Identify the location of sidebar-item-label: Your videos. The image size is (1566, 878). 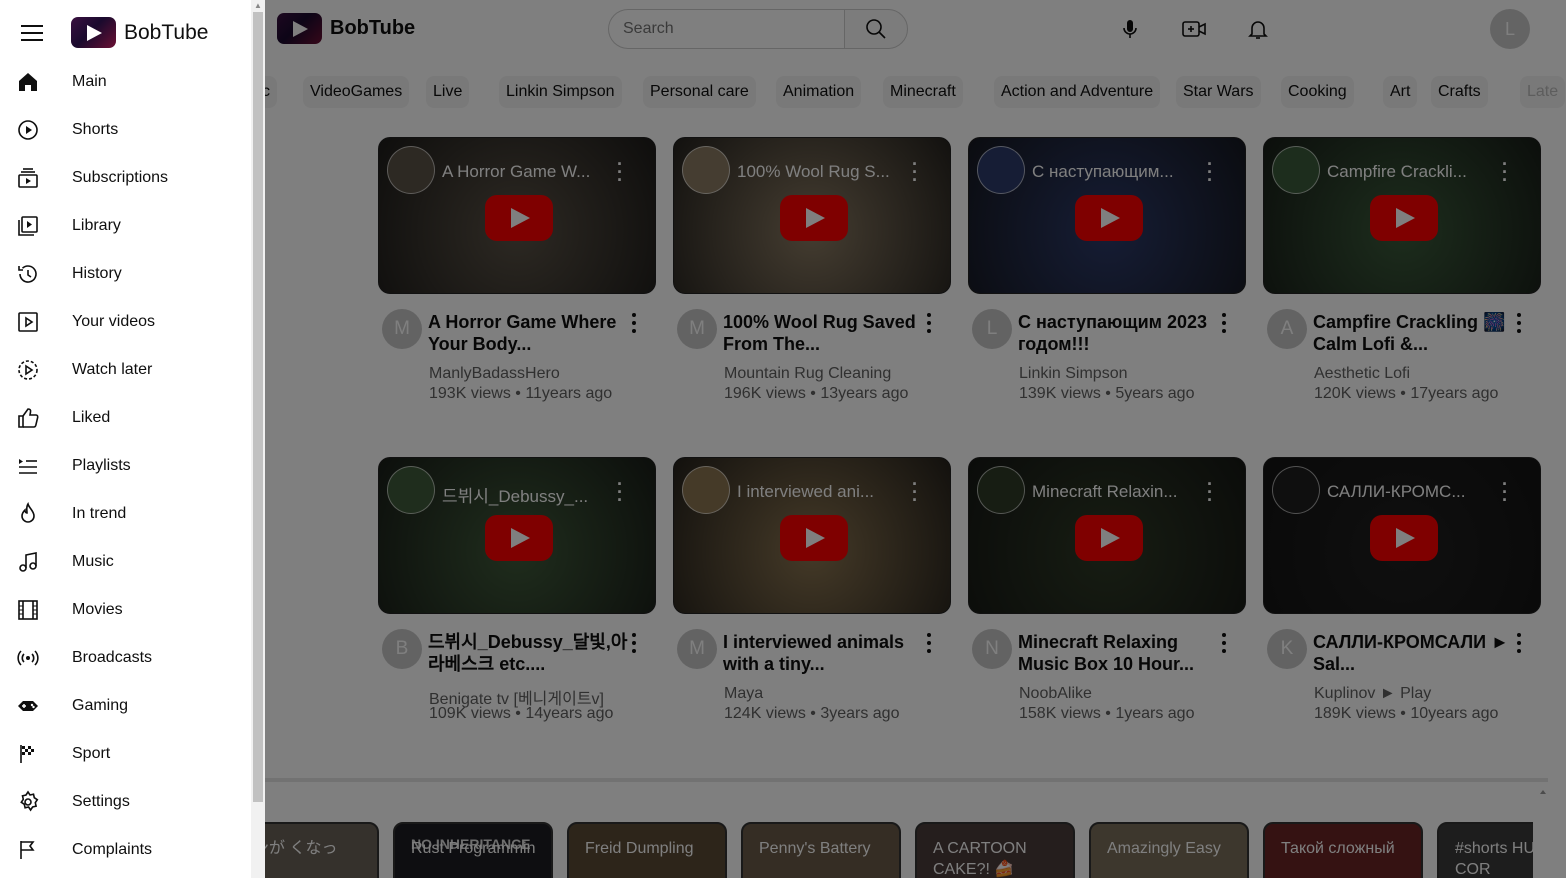
(114, 321).